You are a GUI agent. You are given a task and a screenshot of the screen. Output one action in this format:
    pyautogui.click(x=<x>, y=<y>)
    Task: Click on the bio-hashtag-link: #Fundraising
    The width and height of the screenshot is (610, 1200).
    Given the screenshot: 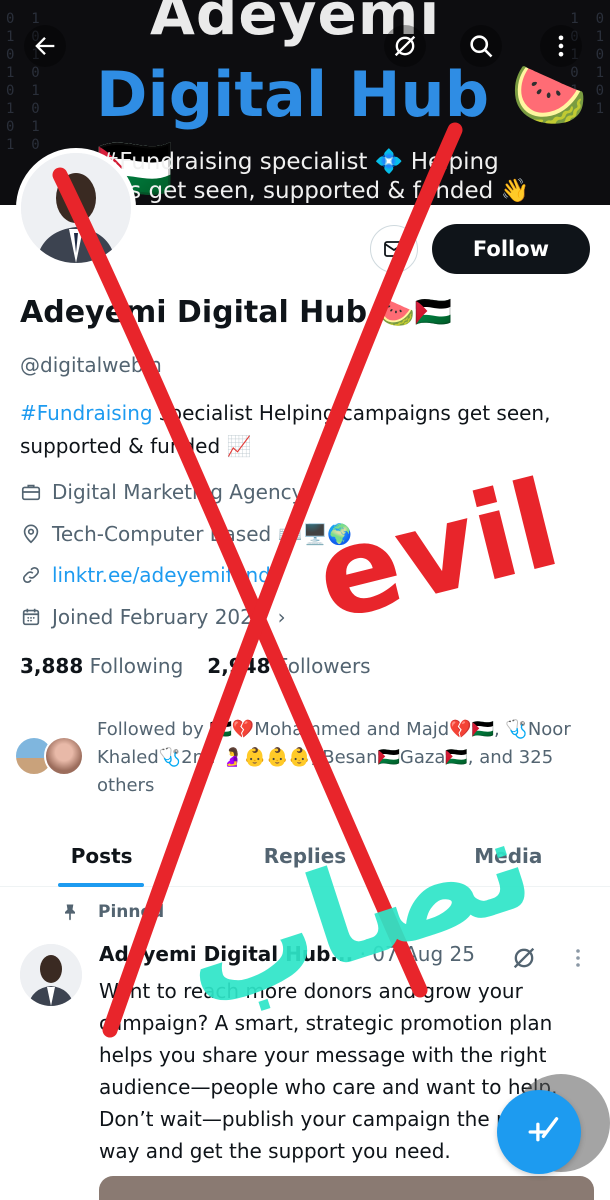 What is the action you would take?
    pyautogui.click(x=86, y=413)
    